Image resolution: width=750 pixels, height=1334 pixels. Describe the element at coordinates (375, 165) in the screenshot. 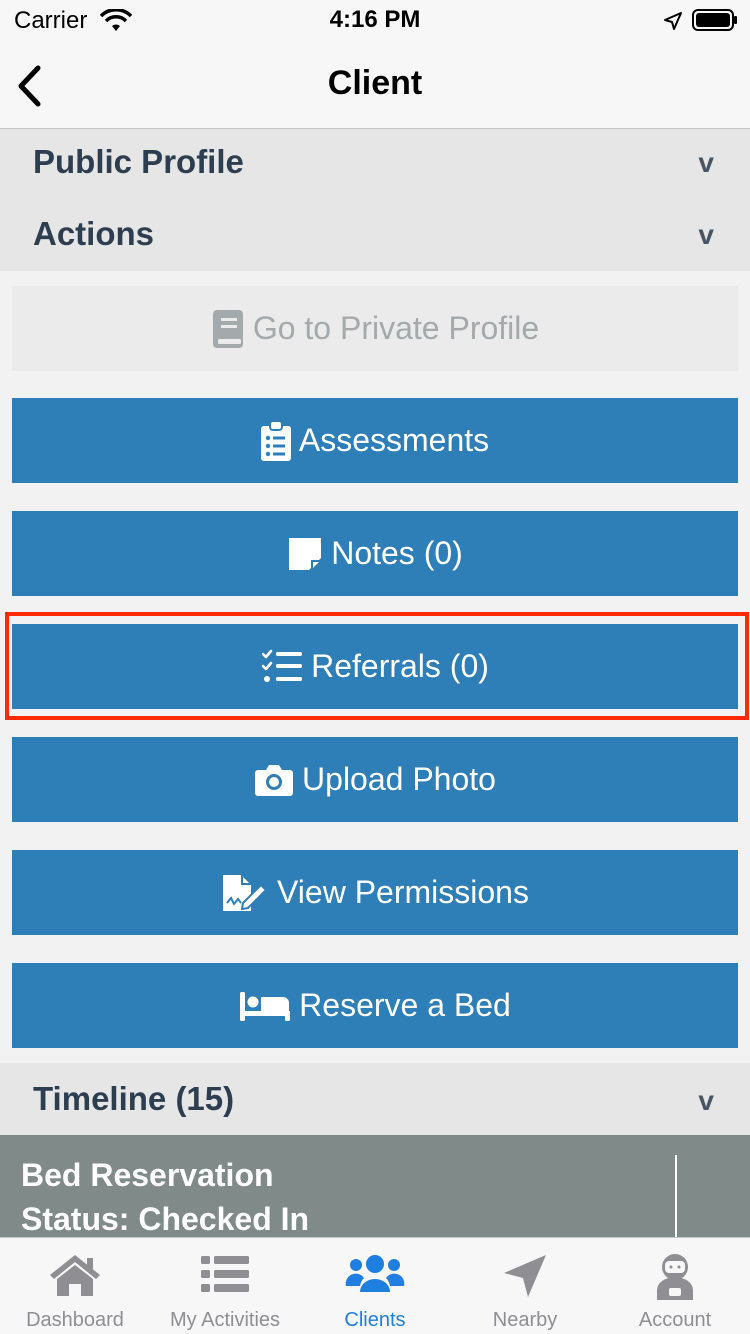

I see `public-profile-section-header: Public Profile v` at that location.